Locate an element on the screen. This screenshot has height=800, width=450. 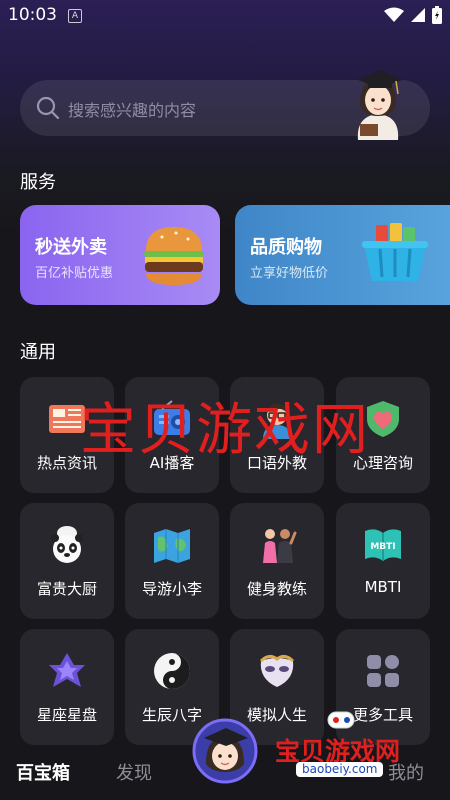
service-title: 秒送外卖 is located at coordinates (71, 247).